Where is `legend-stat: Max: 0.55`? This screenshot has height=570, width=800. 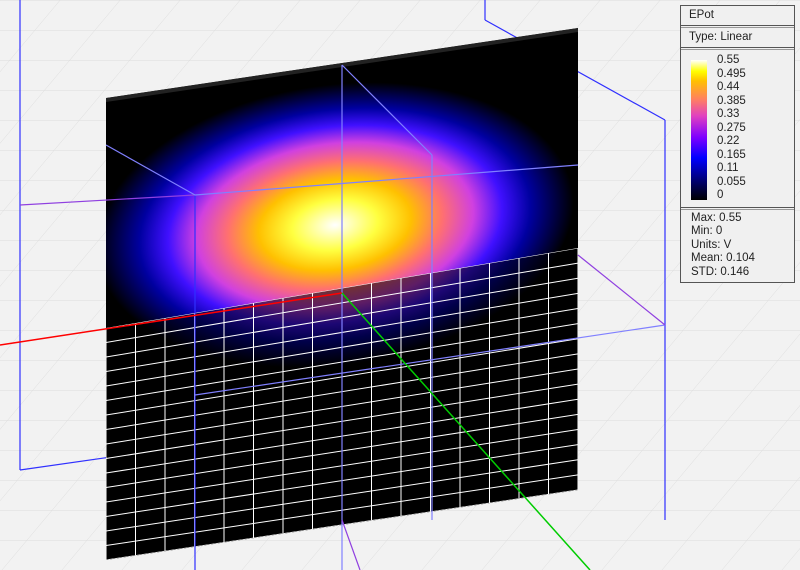 legend-stat: Max: 0.55 is located at coordinates (716, 217).